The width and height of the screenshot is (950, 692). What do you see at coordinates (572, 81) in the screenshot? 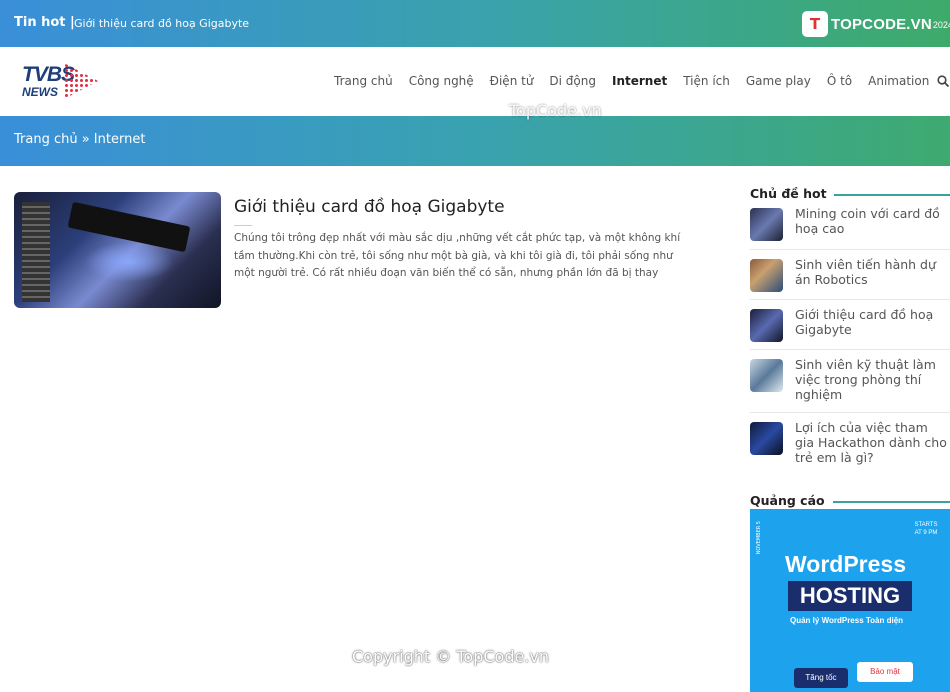
I see `nav-item-di-dong: Di động` at bounding box center [572, 81].